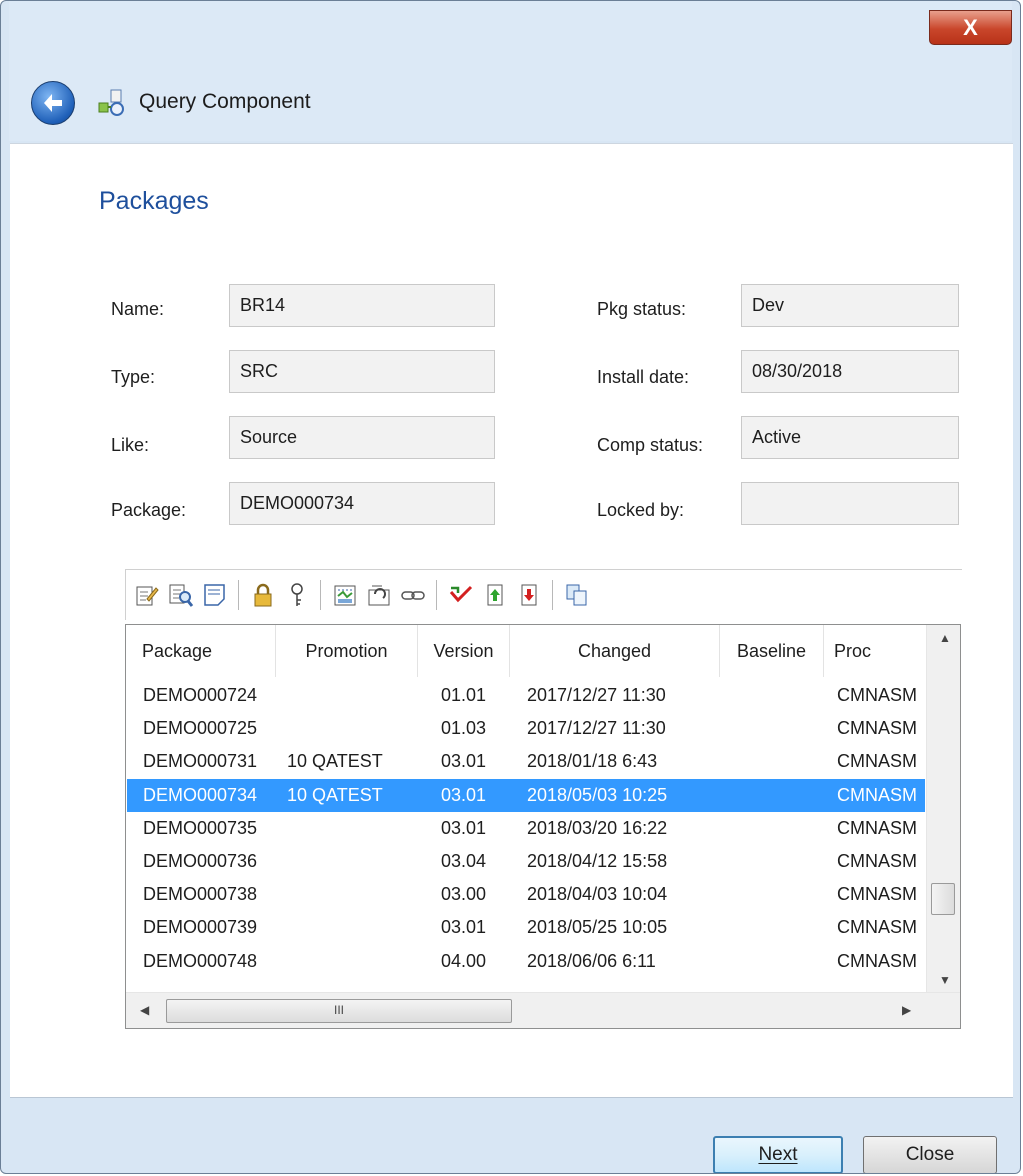  What do you see at coordinates (510, 71) in the screenshot?
I see `title-bar` at bounding box center [510, 71].